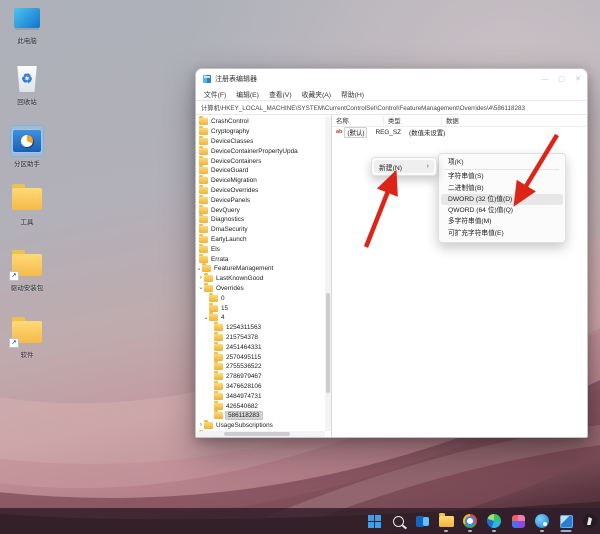 Image resolution: width=600 pixels, height=534 pixels. What do you see at coordinates (263, 229) in the screenshot?
I see `tree-item: DmaSecurity` at bounding box center [263, 229].